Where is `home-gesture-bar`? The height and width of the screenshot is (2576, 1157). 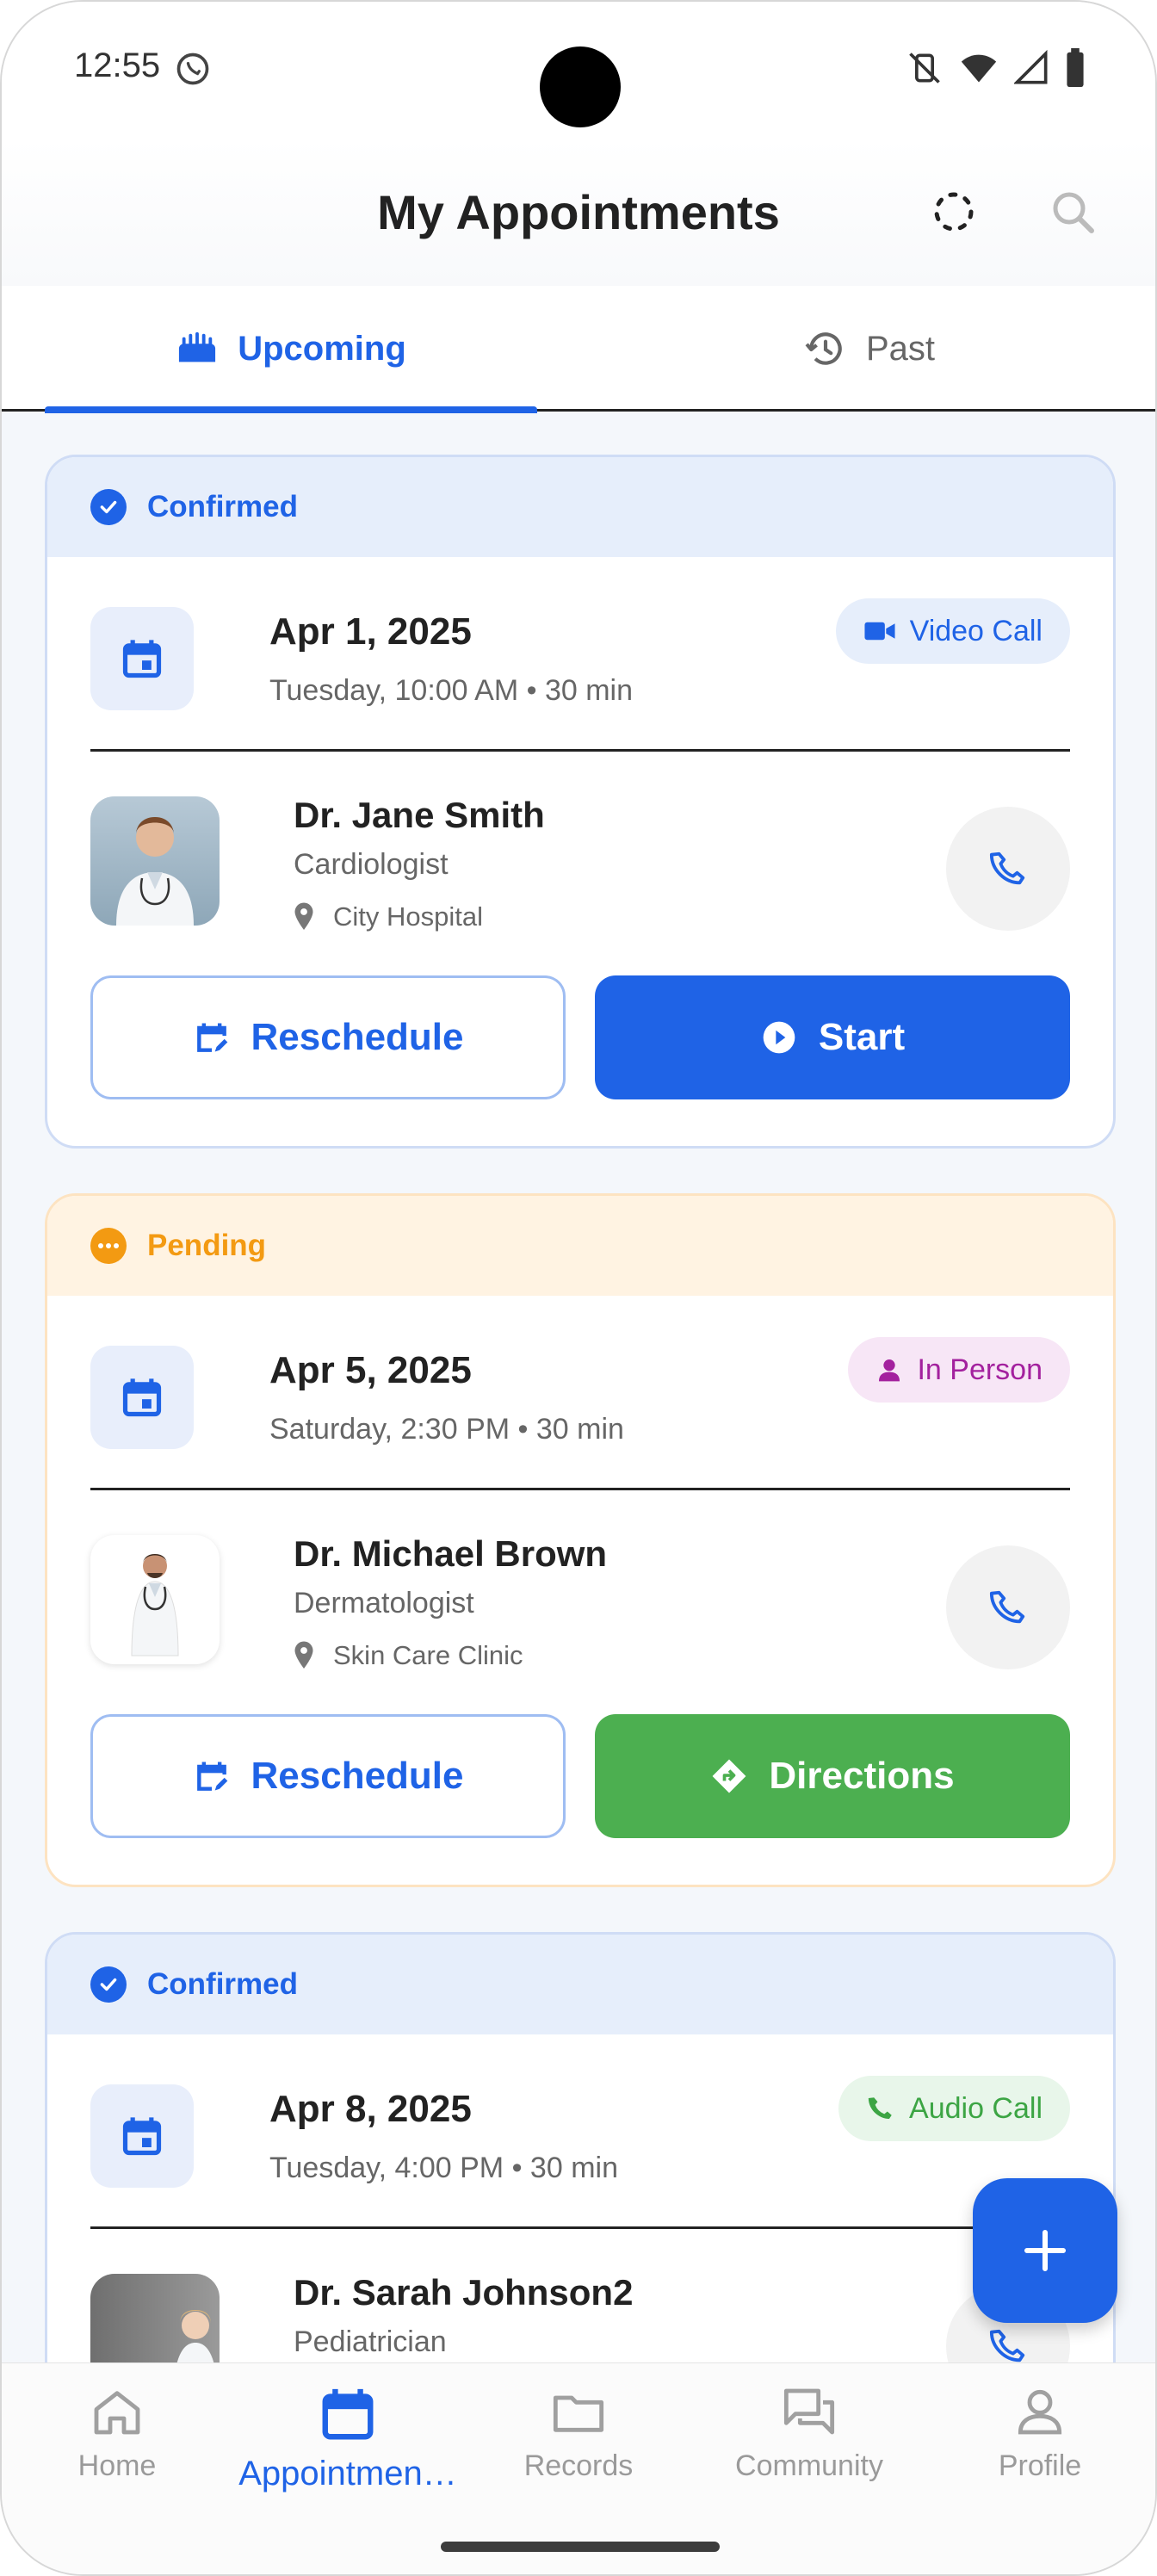 home-gesture-bar is located at coordinates (580, 2547).